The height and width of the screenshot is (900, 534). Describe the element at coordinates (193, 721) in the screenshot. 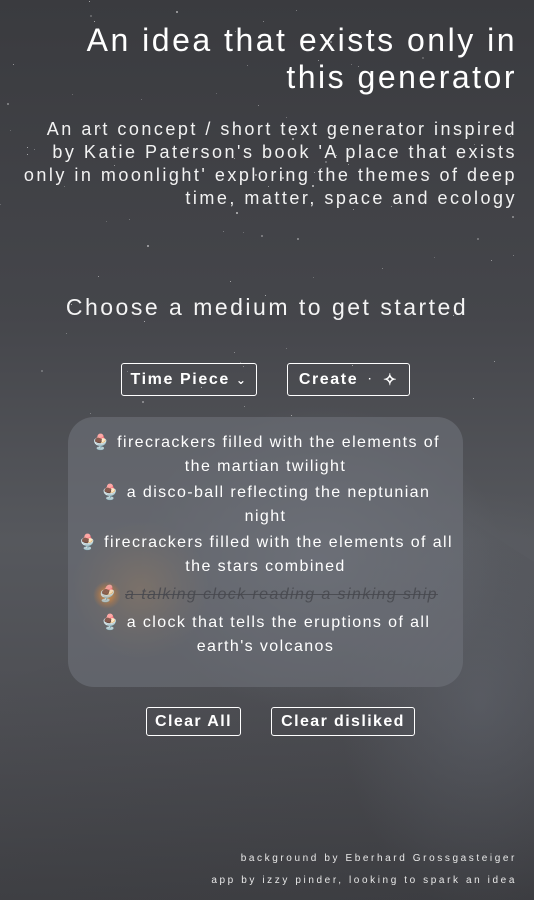

I see `clear-all-button: Clear All` at that location.